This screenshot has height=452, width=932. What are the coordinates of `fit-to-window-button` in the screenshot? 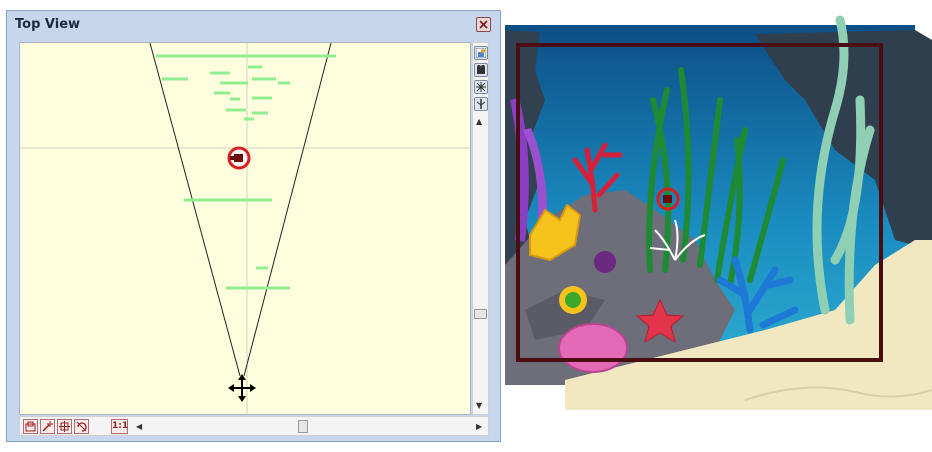 It's located at (30, 426).